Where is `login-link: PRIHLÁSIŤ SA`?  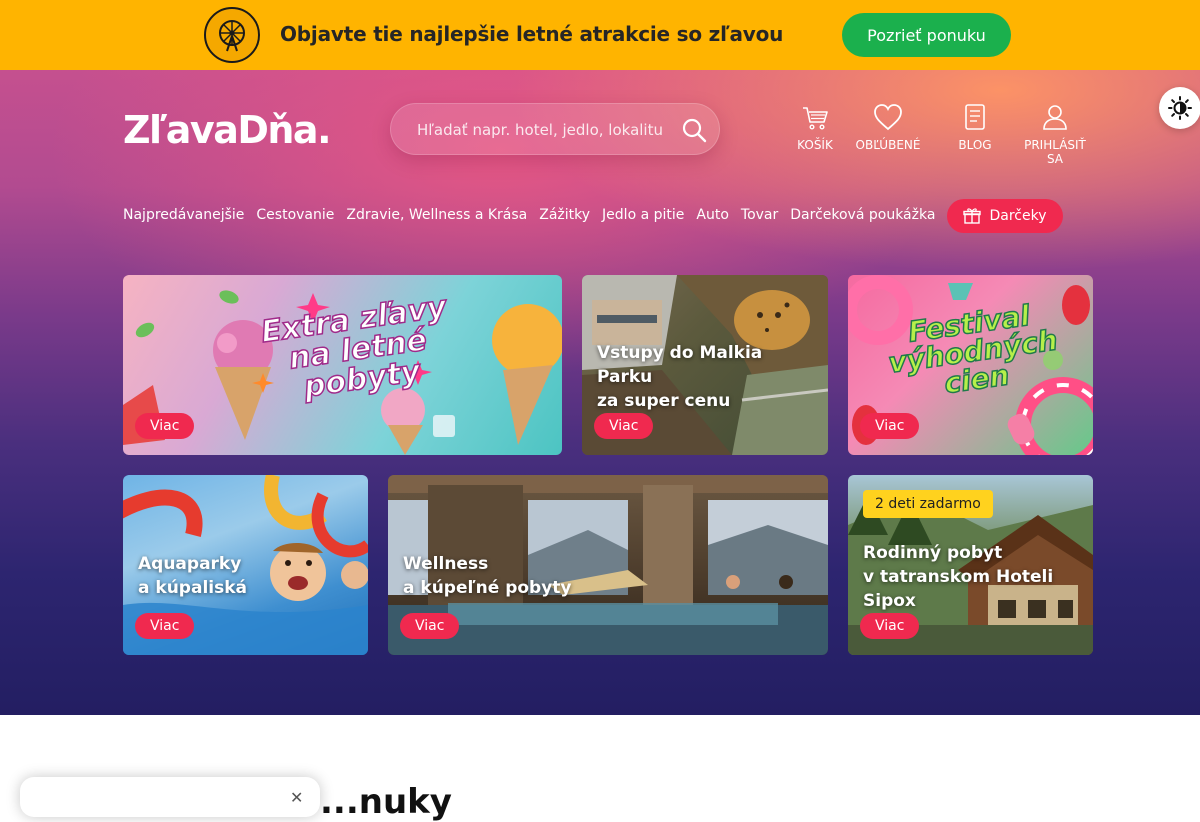
login-link: PRIHLÁSIŤ SA is located at coordinates (1055, 134).